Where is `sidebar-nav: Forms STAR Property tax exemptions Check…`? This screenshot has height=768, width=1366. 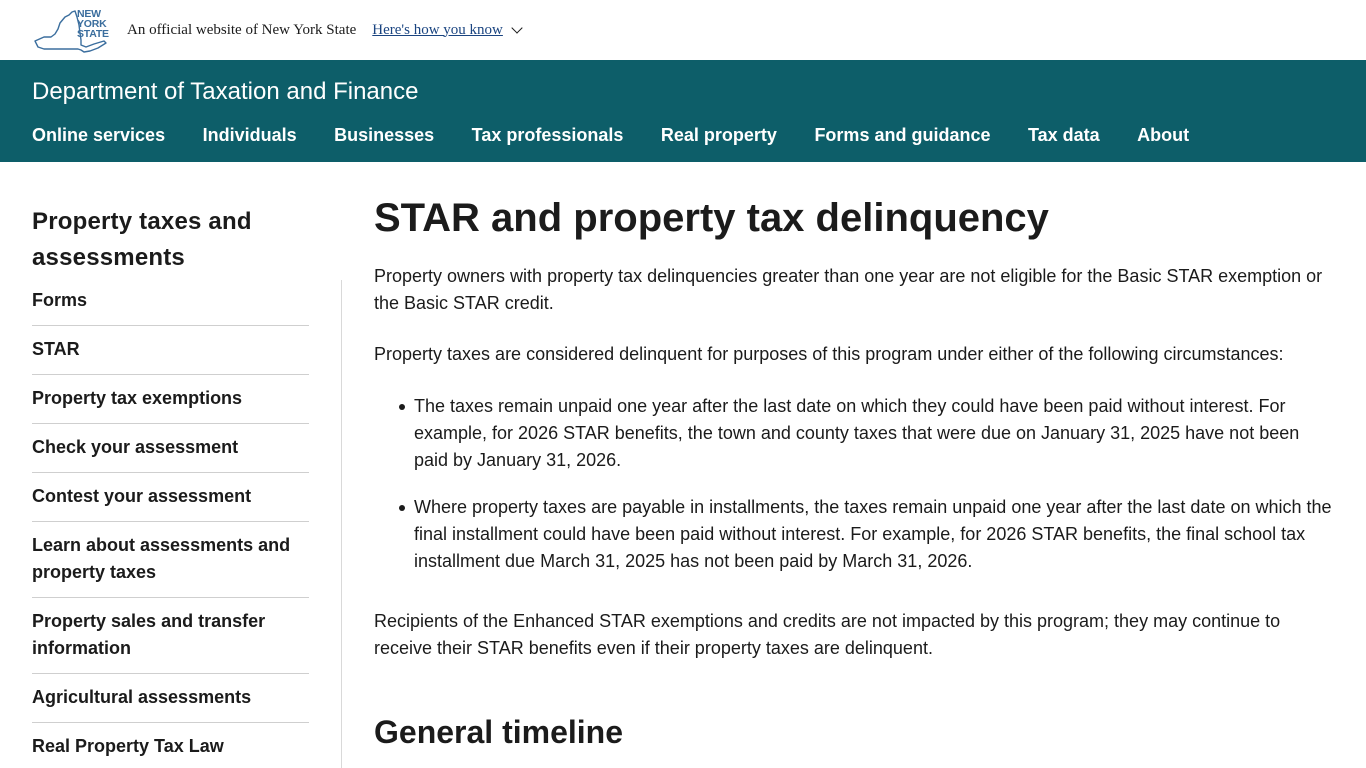
sidebar-nav: Forms STAR Property tax exemptions Check… is located at coordinates (170, 522).